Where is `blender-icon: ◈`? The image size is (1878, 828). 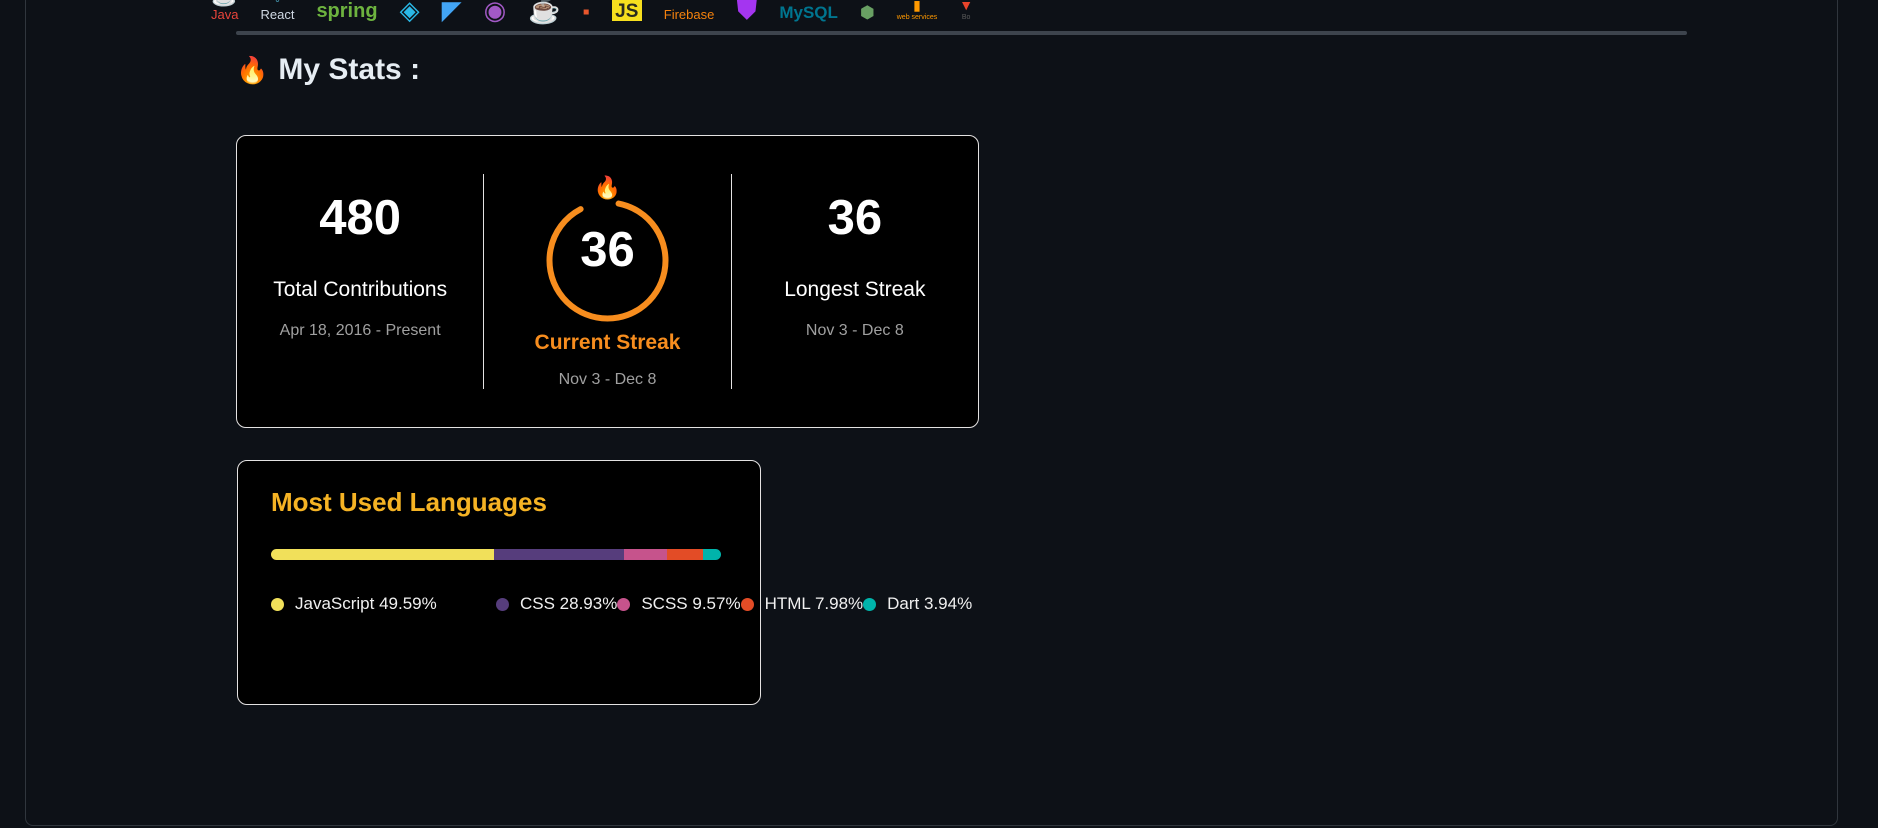
blender-icon: ◈ is located at coordinates (409, 12).